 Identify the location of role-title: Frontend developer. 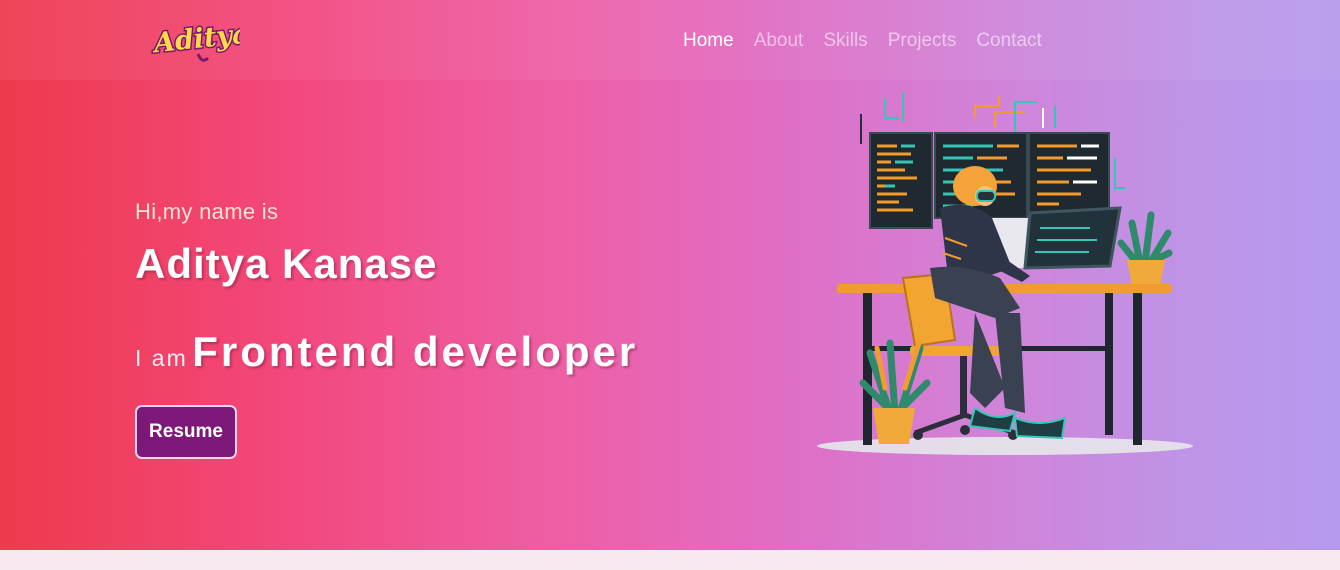
(415, 351).